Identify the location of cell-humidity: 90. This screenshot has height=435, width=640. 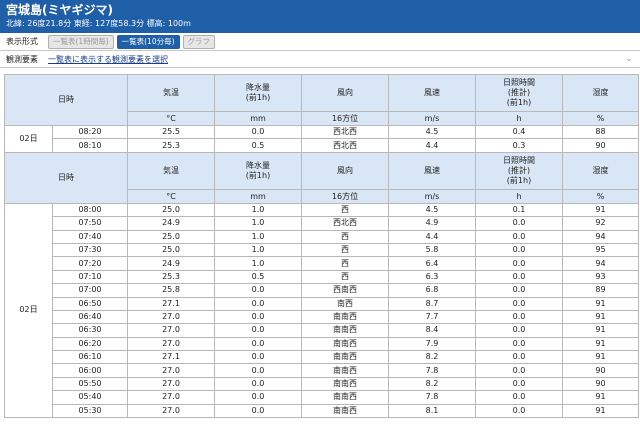
(600, 145).